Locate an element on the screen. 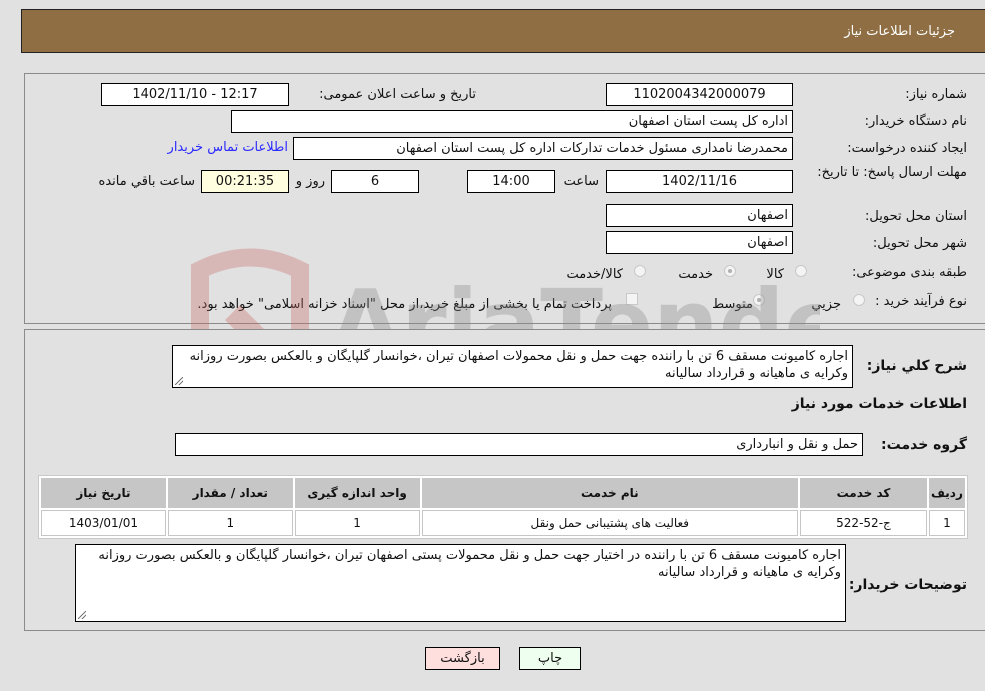 The width and height of the screenshot is (985, 691). col-need-date: تاریخ نیاز is located at coordinates (103, 493).